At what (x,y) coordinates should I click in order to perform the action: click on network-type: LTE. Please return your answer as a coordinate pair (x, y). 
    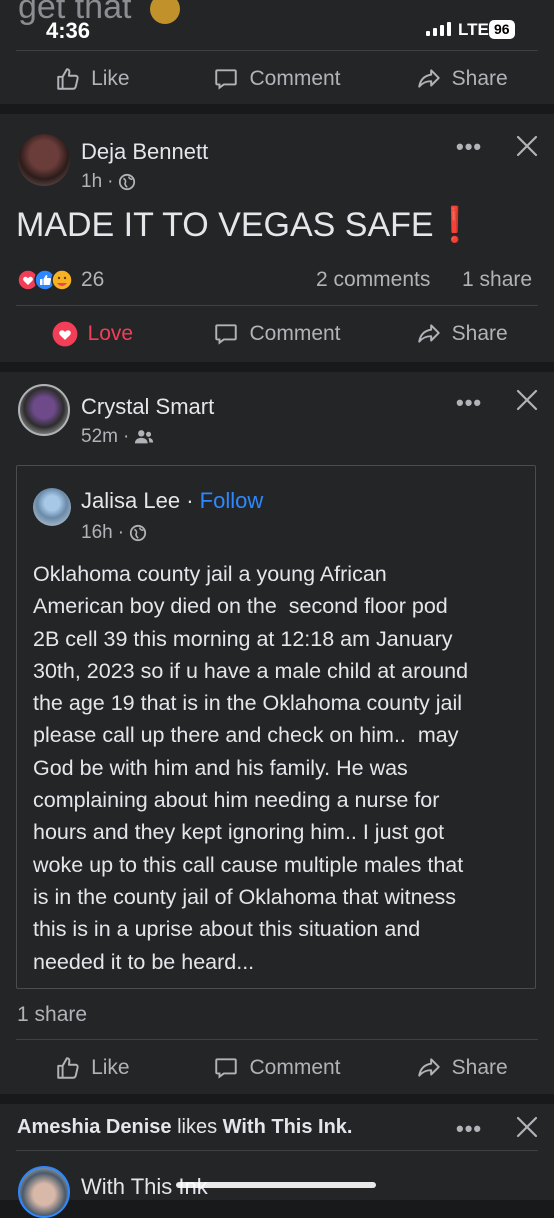
    Looking at the image, I should click on (473, 29).